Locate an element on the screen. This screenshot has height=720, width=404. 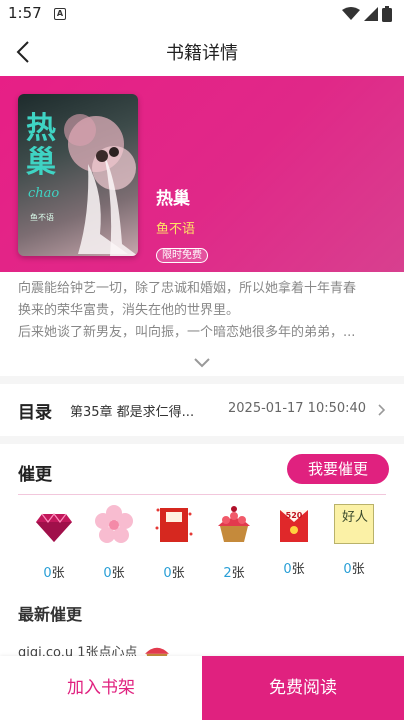
status-bar: 1:57 A is located at coordinates (202, 14).